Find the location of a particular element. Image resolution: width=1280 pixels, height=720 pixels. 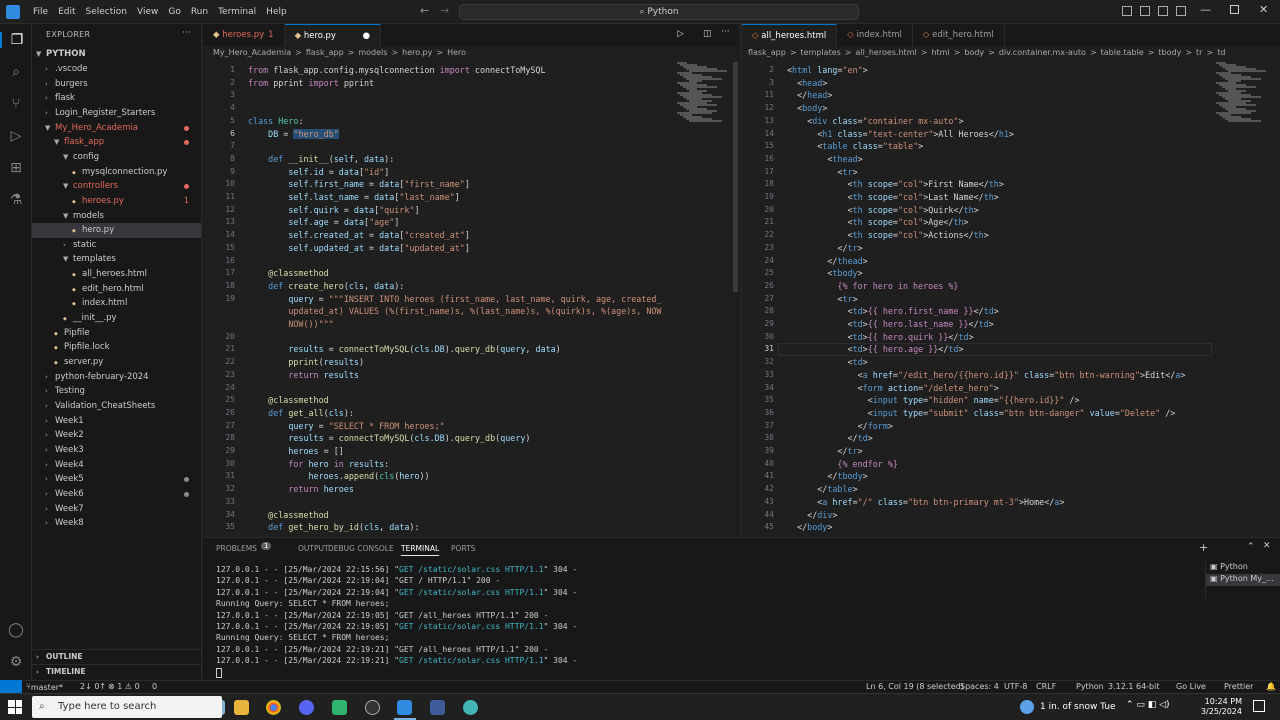

breadcrumb-item: templates is located at coordinates (821, 52).